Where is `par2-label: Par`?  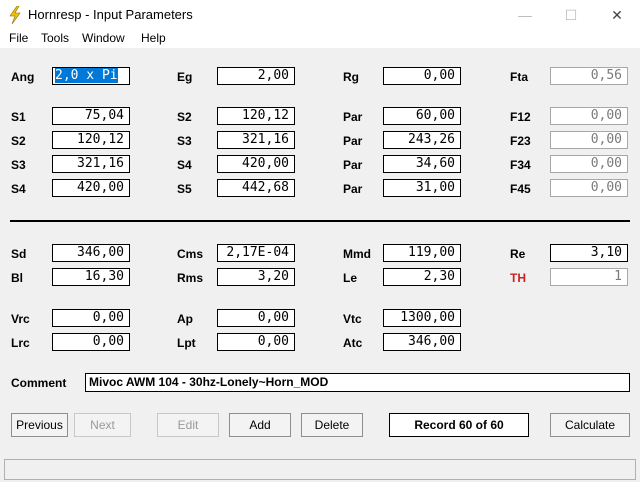
par2-label: Par is located at coordinates (353, 141).